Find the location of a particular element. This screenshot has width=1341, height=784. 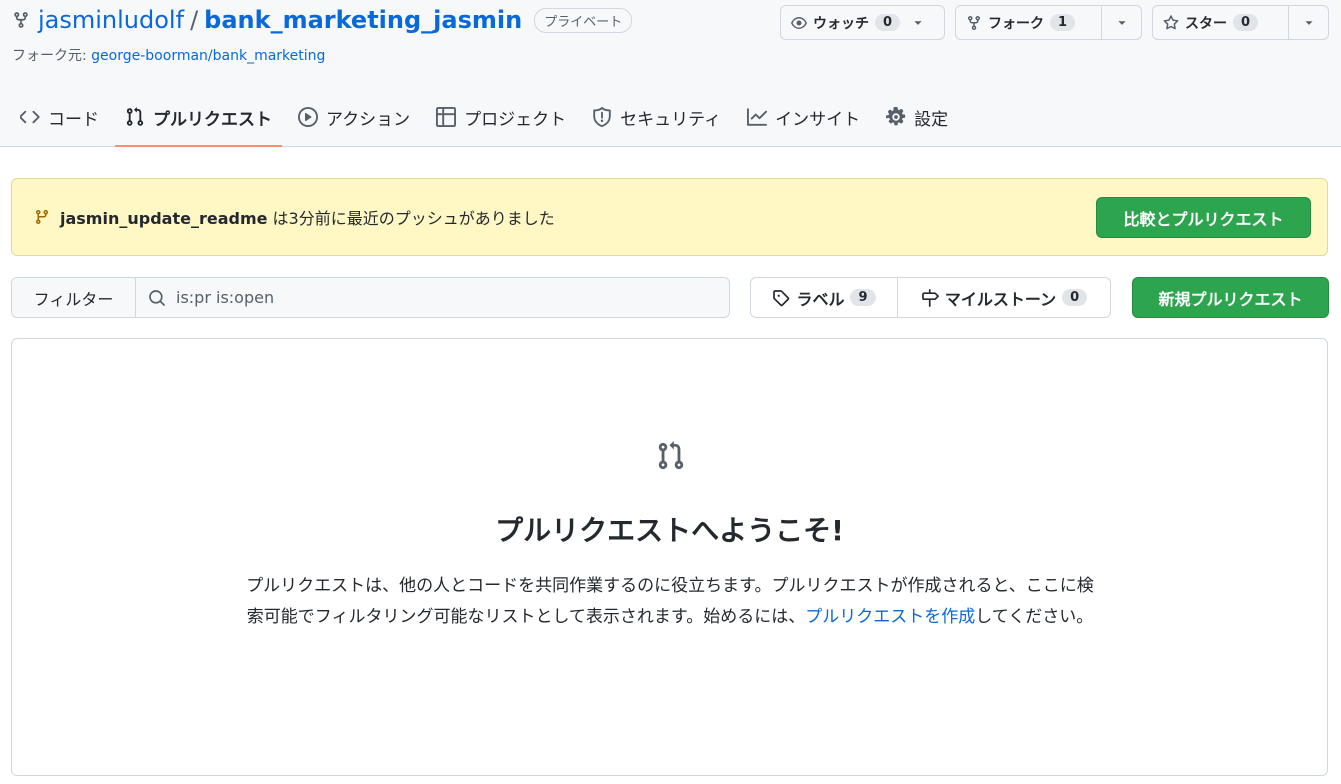

tab-actions: アクション is located at coordinates (354, 117).